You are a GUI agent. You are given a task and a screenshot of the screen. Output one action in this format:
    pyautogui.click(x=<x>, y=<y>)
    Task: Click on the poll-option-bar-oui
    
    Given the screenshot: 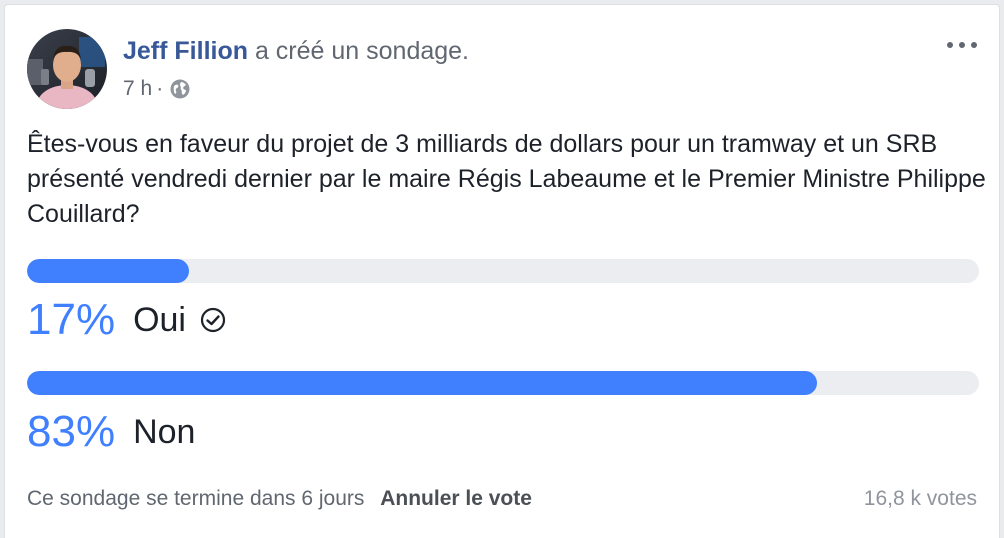 What is the action you would take?
    pyautogui.click(x=503, y=271)
    